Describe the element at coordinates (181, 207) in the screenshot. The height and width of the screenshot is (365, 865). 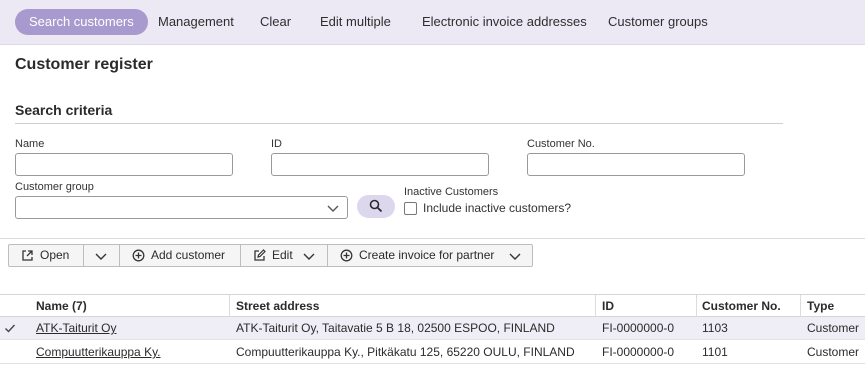
I see `customer-group-select` at that location.